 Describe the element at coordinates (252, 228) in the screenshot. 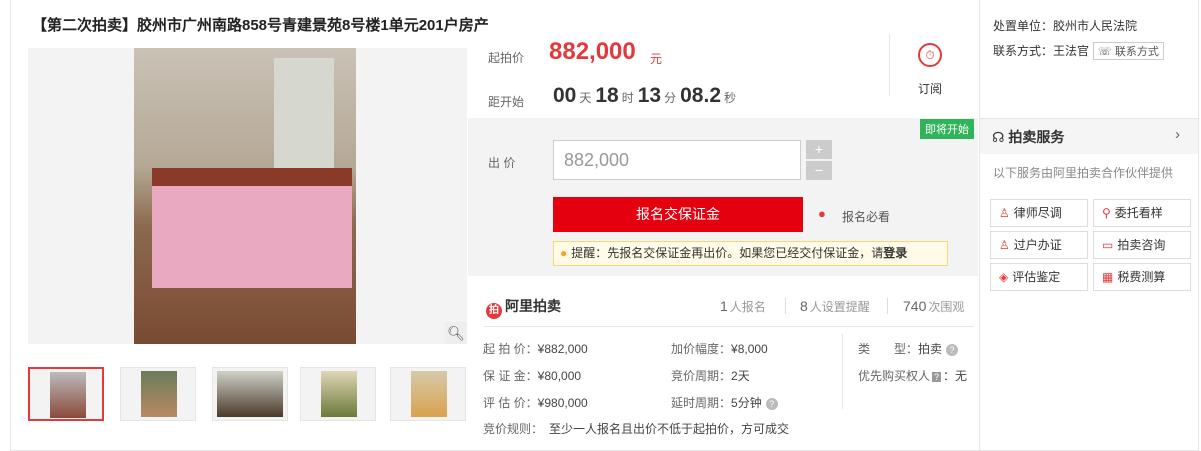

I see `photo-bed` at that location.